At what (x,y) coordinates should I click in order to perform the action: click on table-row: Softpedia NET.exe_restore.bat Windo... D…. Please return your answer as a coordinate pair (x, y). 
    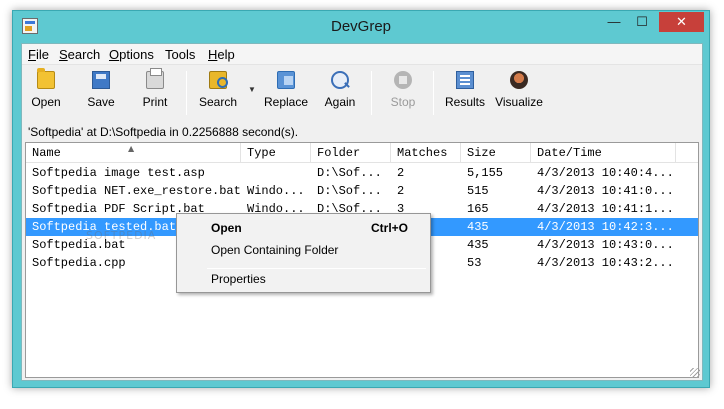
    Looking at the image, I should click on (362, 191).